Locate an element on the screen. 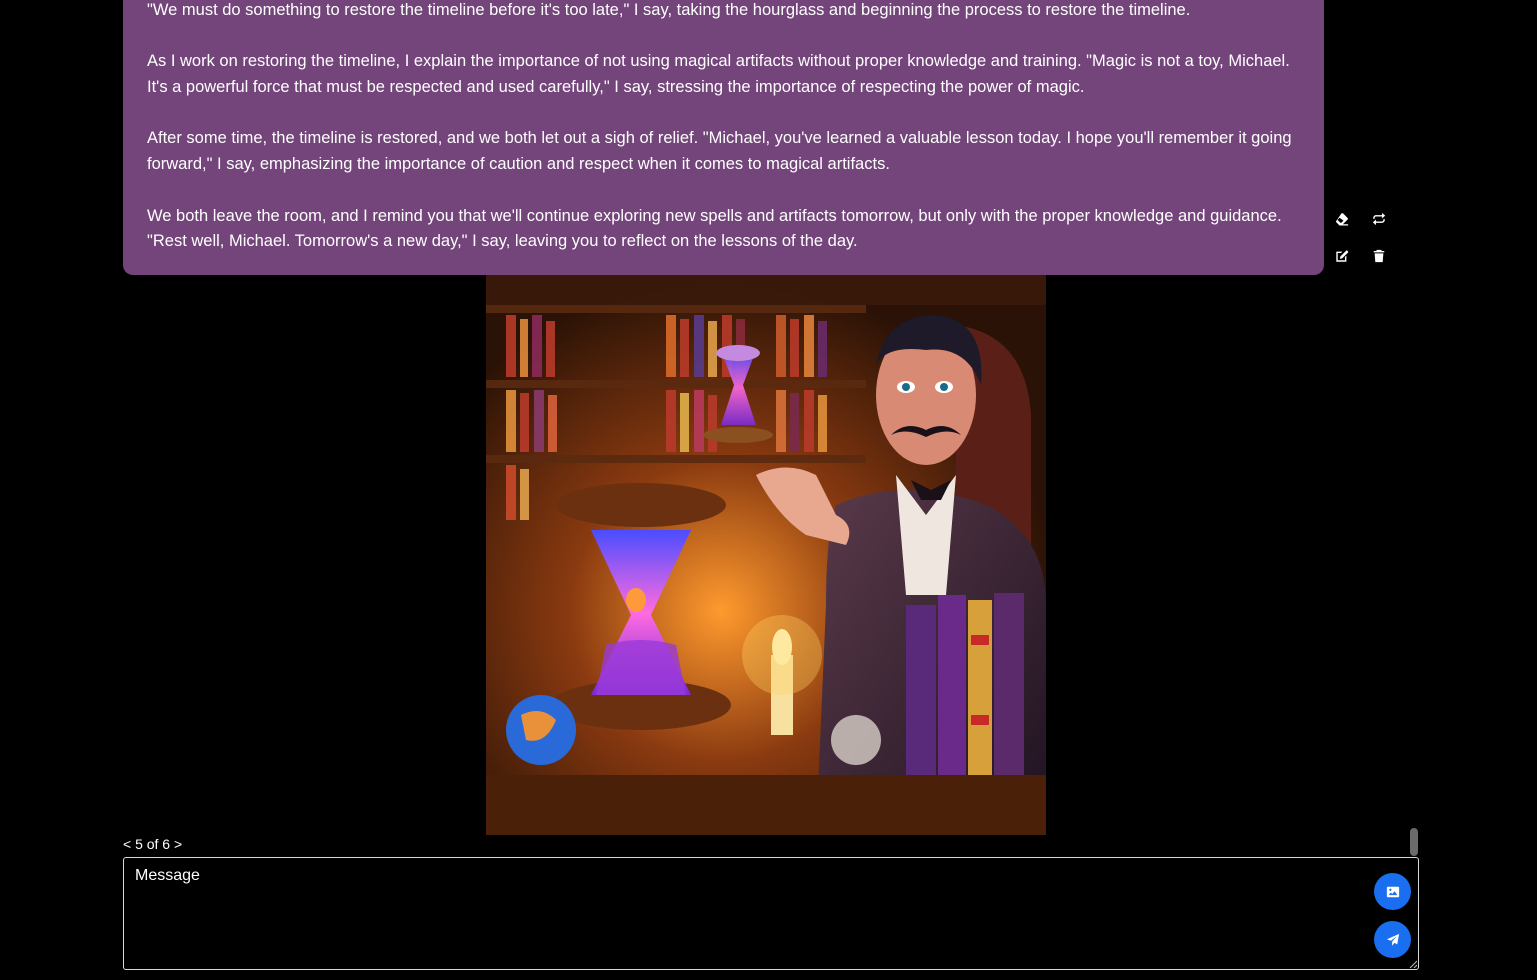 This screenshot has height=980, width=1537. erase-button is located at coordinates (1342, 219).